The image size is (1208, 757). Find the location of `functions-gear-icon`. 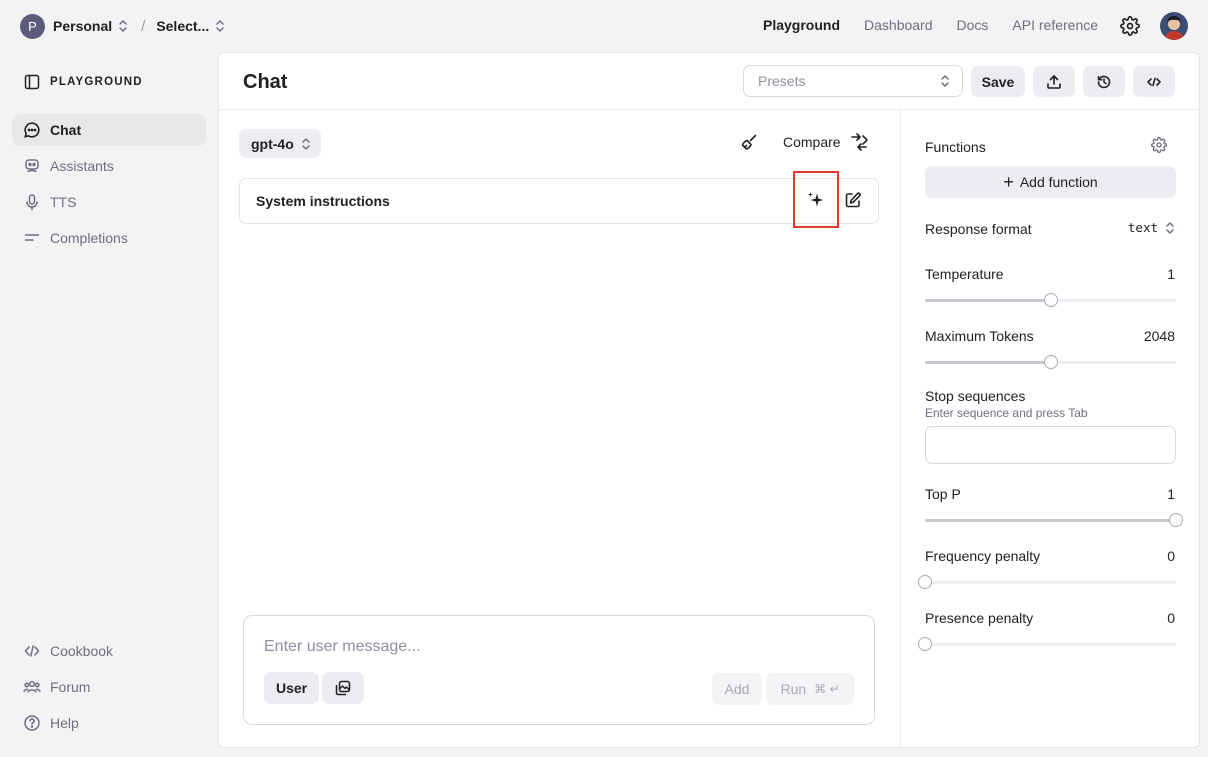

functions-gear-icon is located at coordinates (1159, 145).